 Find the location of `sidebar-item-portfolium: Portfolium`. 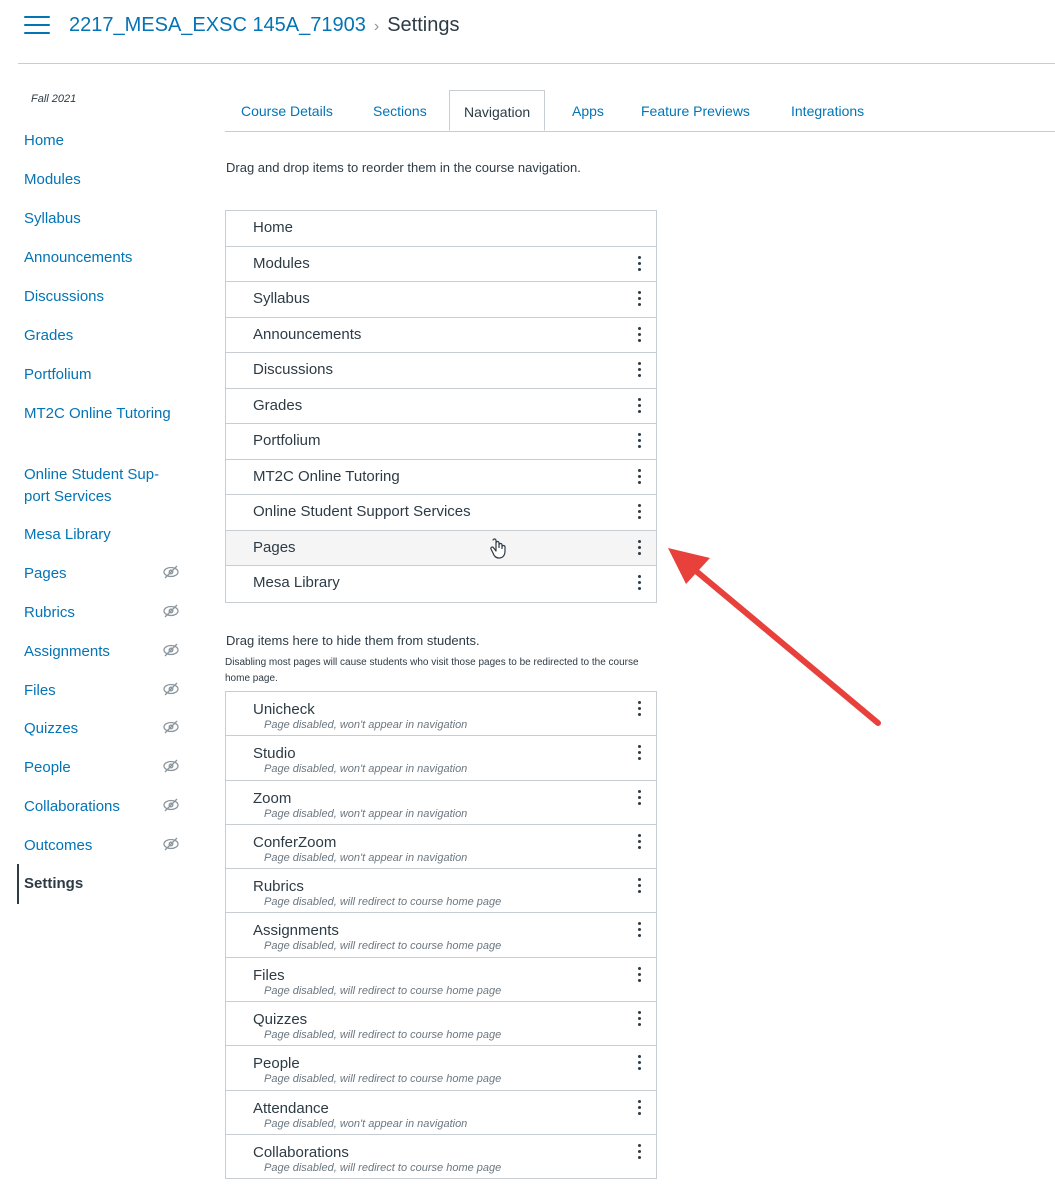

sidebar-item-portfolium: Portfolium is located at coordinates (104, 375).